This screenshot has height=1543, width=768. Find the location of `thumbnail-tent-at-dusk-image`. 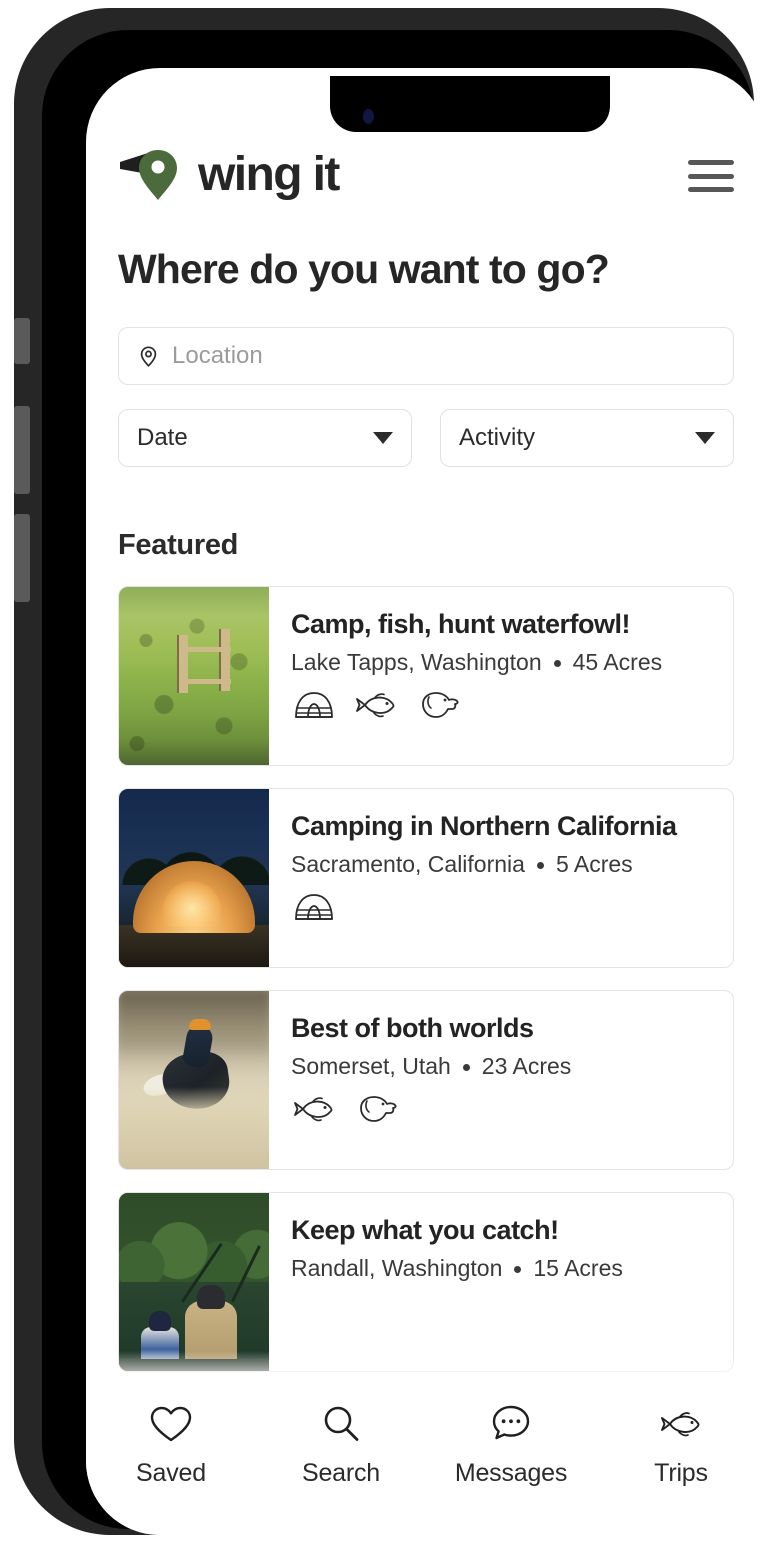

thumbnail-tent-at-dusk-image is located at coordinates (194, 878).